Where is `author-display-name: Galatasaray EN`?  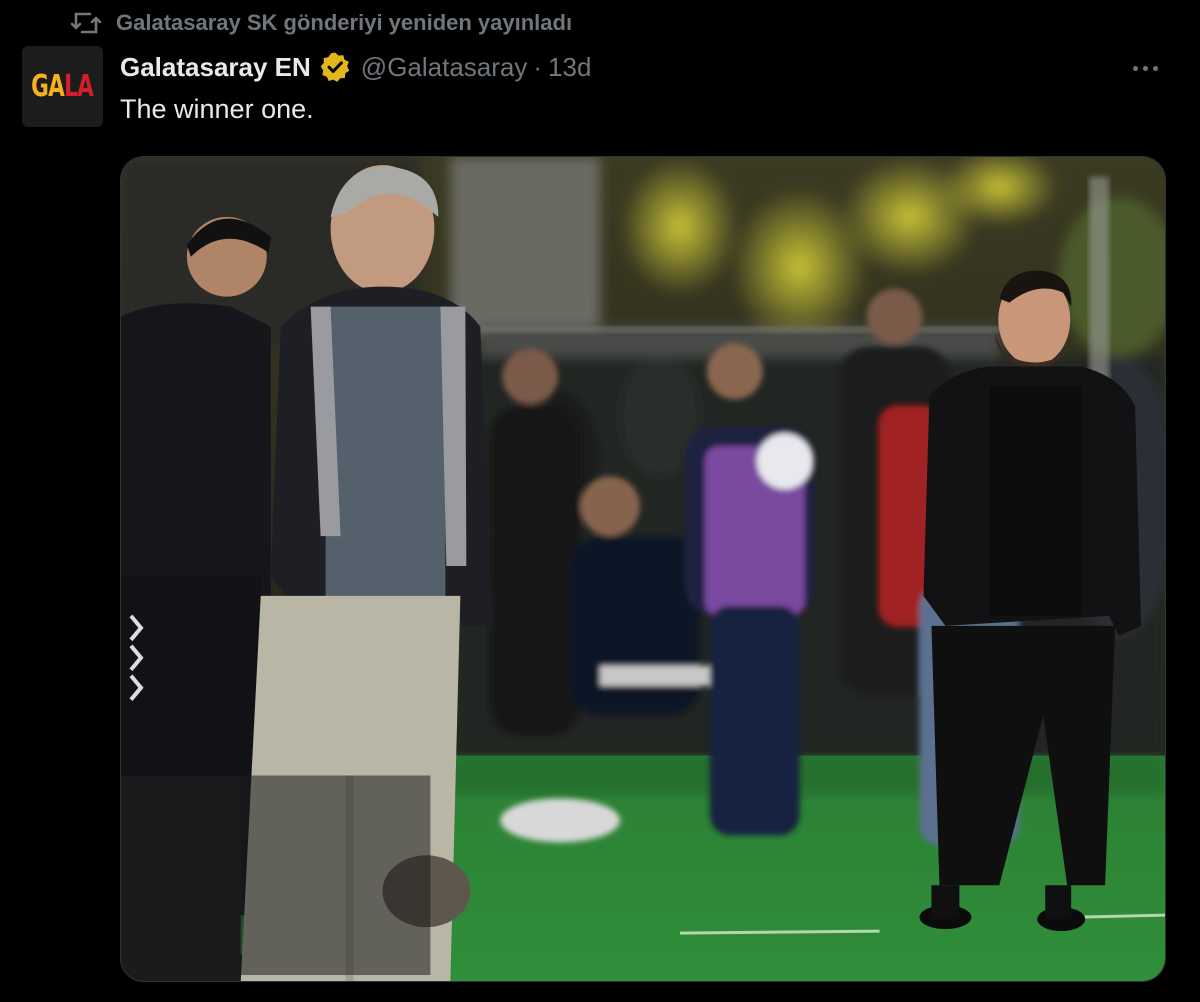 author-display-name: Galatasaray EN is located at coordinates (215, 67).